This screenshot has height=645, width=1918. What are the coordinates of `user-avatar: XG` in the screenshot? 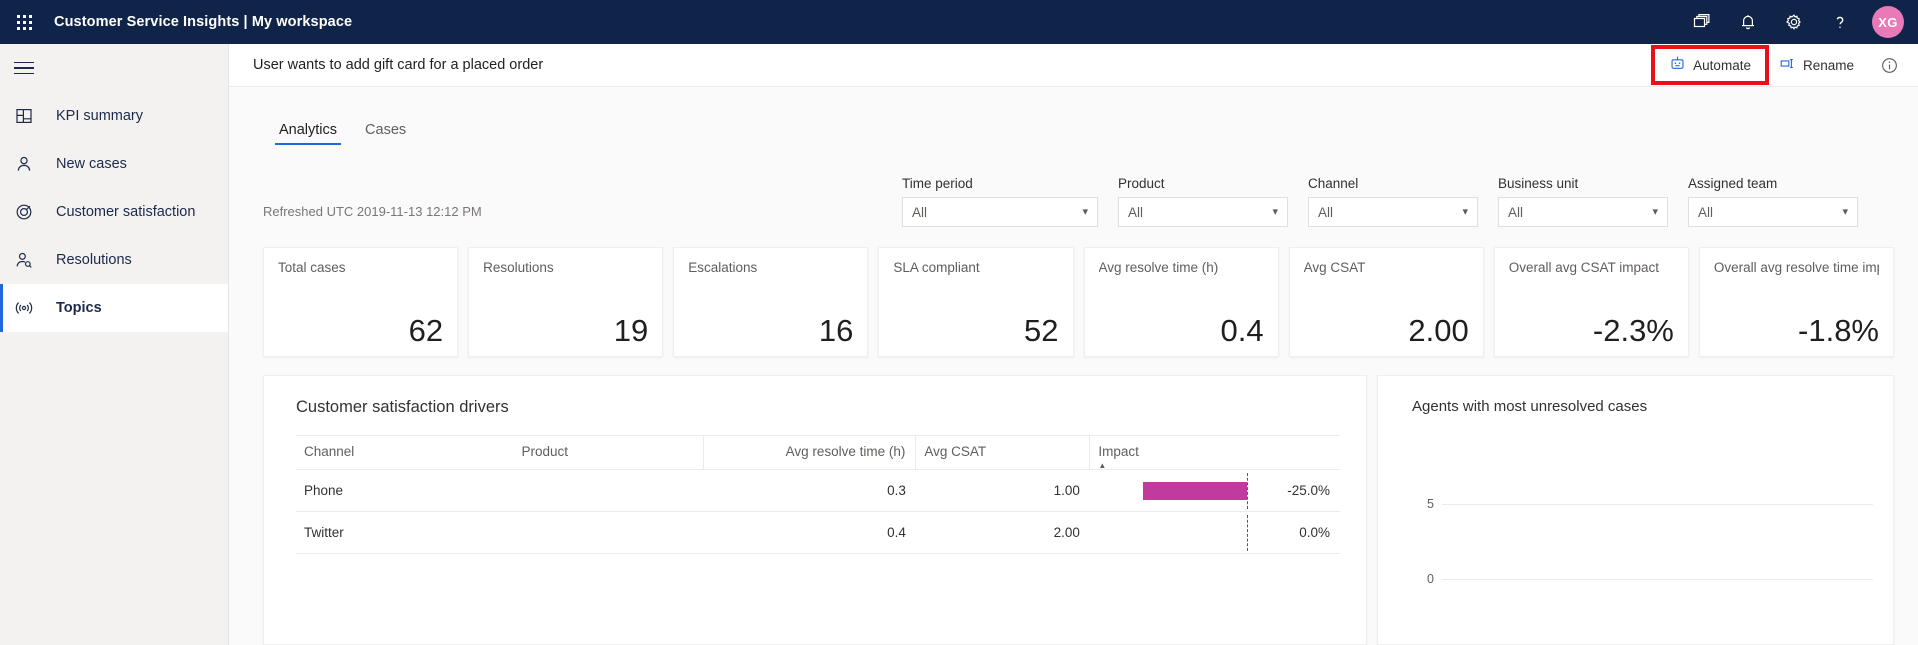 It's located at (1888, 22).